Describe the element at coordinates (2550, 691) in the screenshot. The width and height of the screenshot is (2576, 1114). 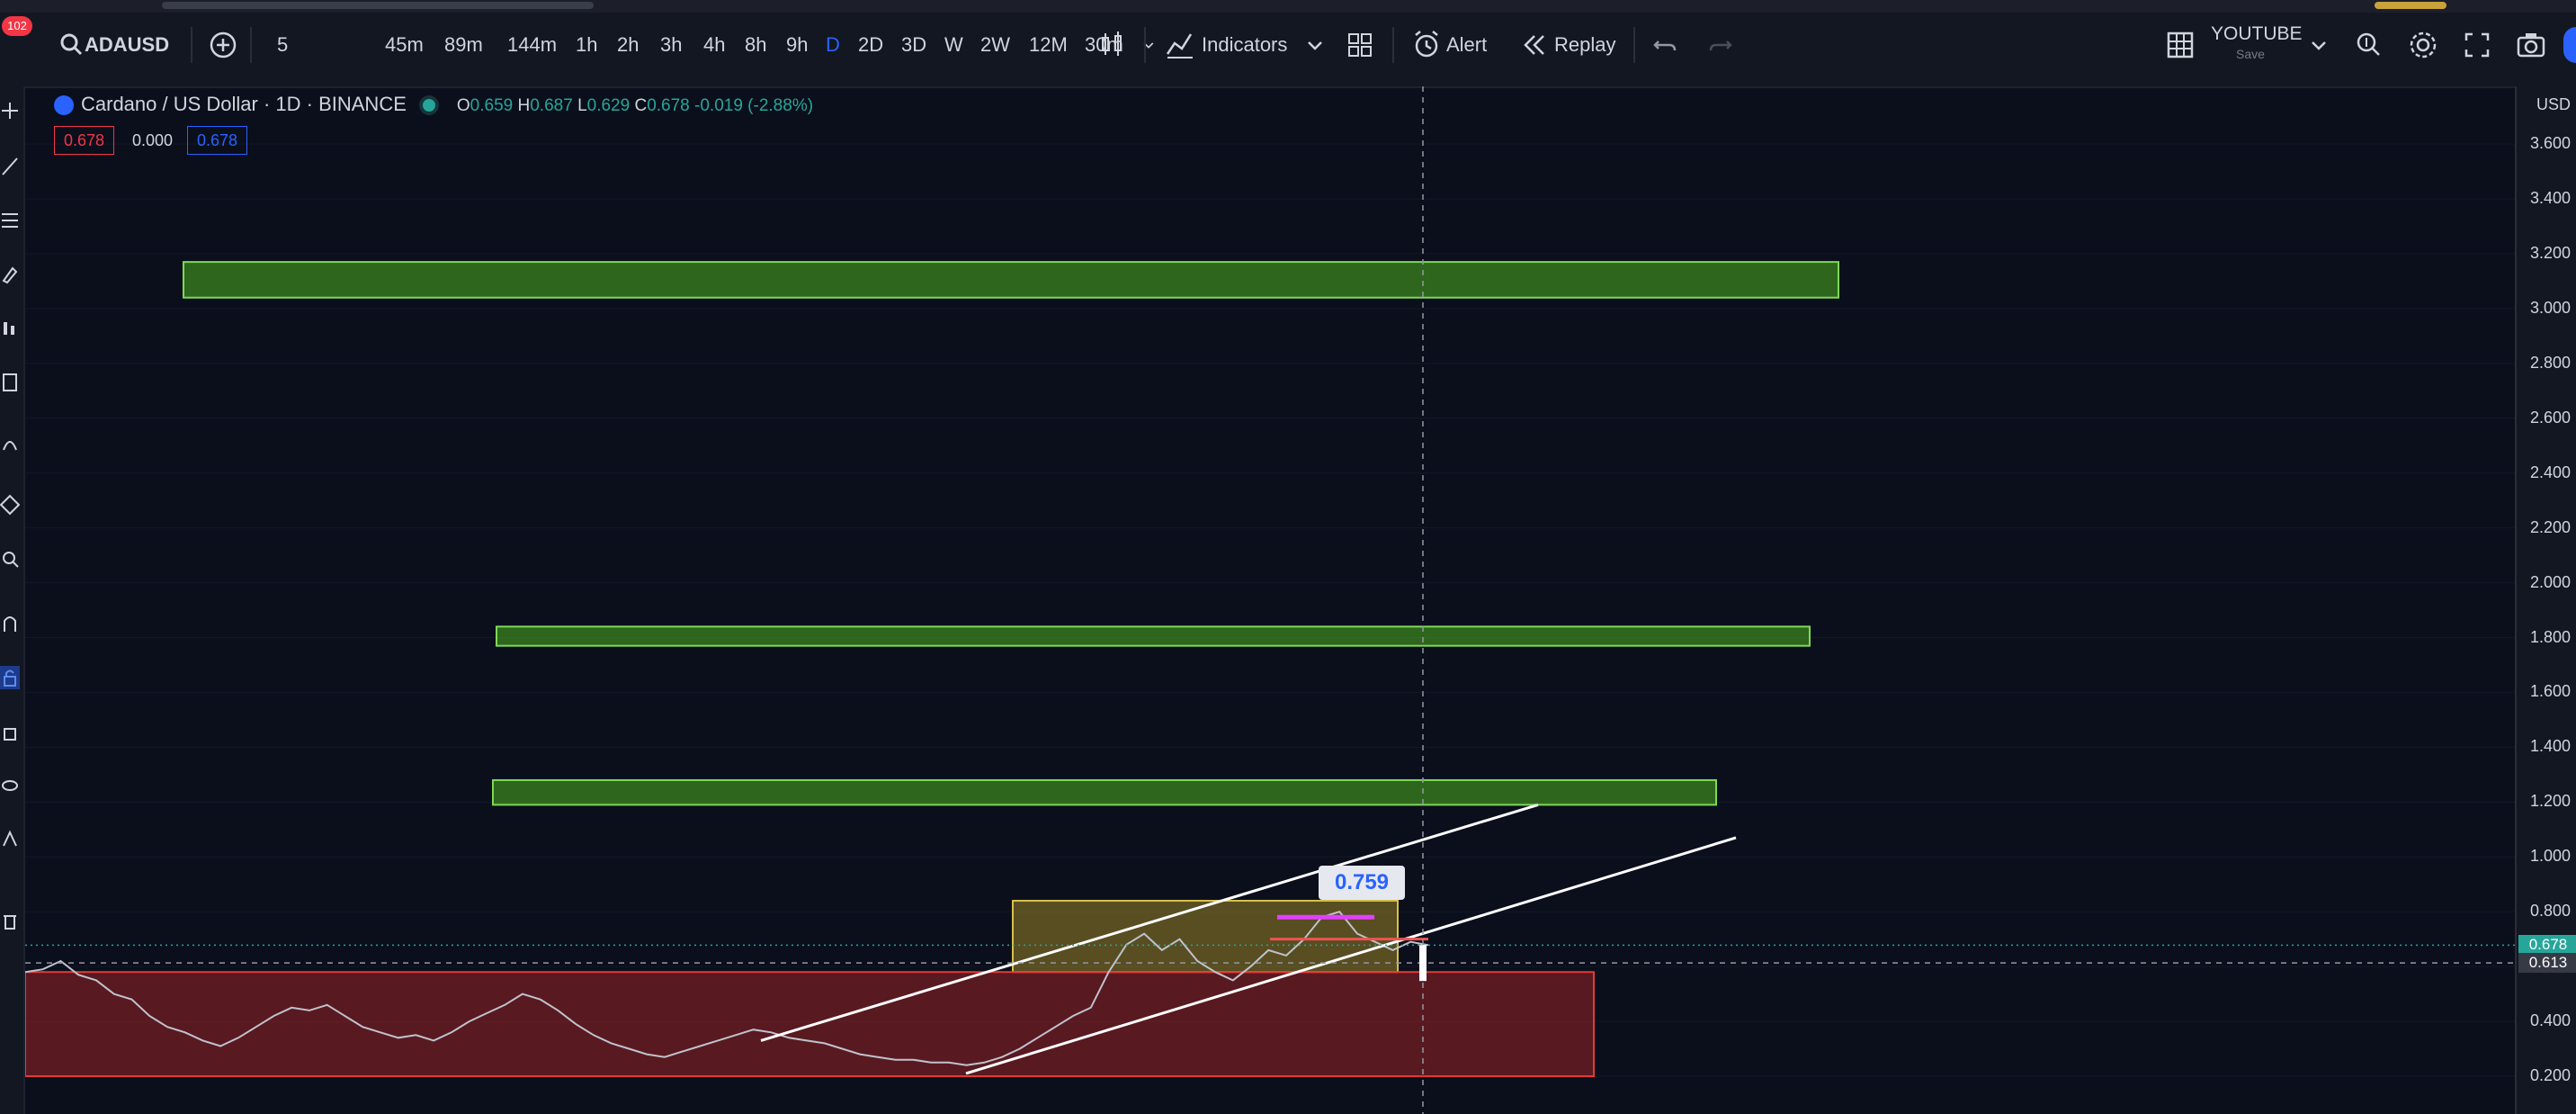
I see `price-tick: 1.600` at that location.